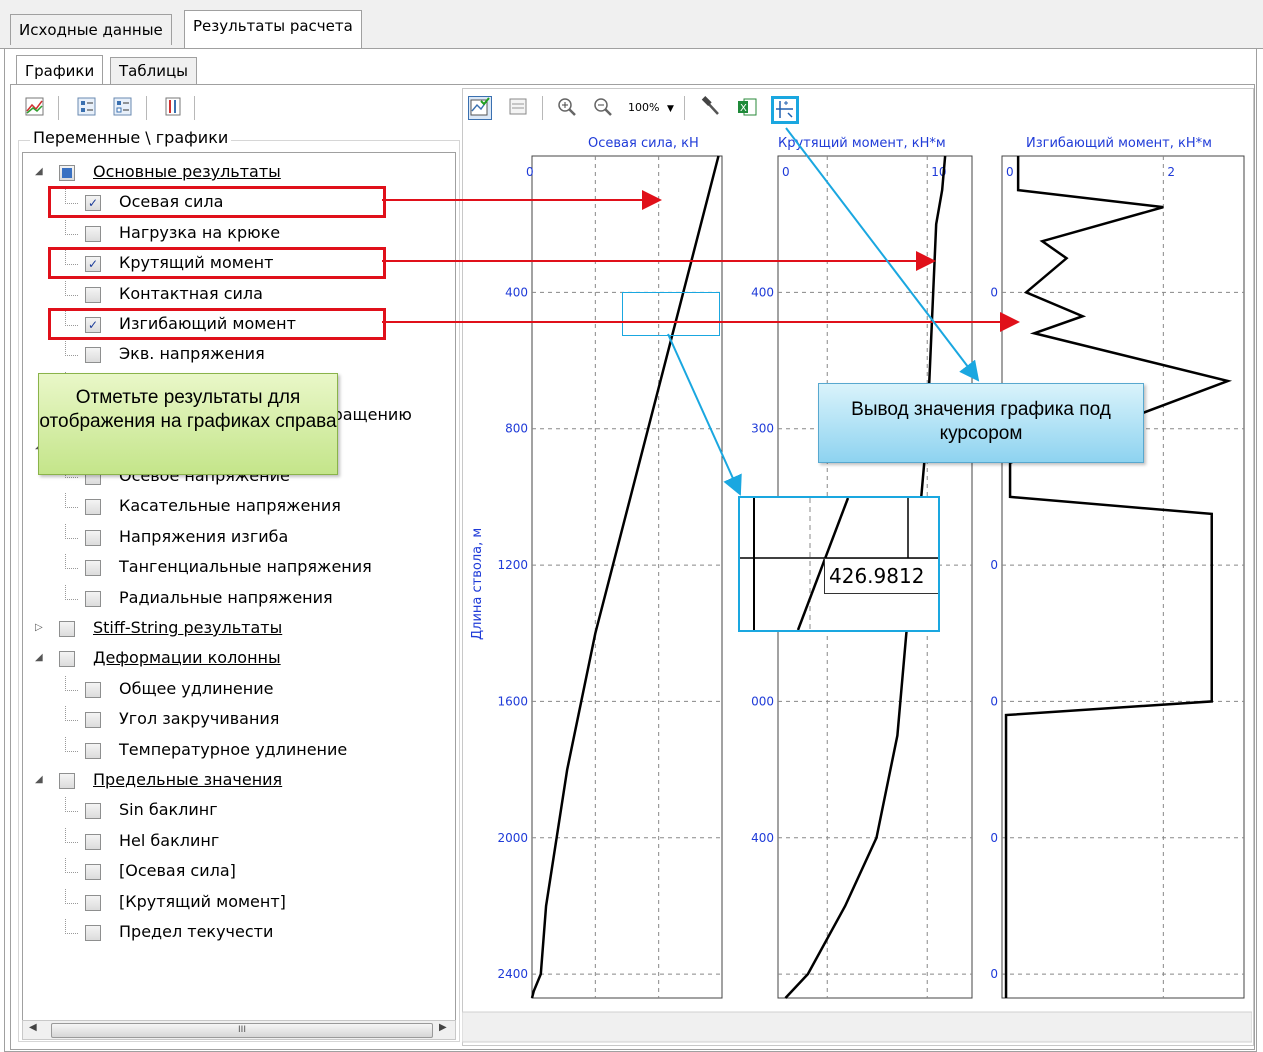  What do you see at coordinates (603, 107) in the screenshot?
I see `zoom-out-icon` at bounding box center [603, 107].